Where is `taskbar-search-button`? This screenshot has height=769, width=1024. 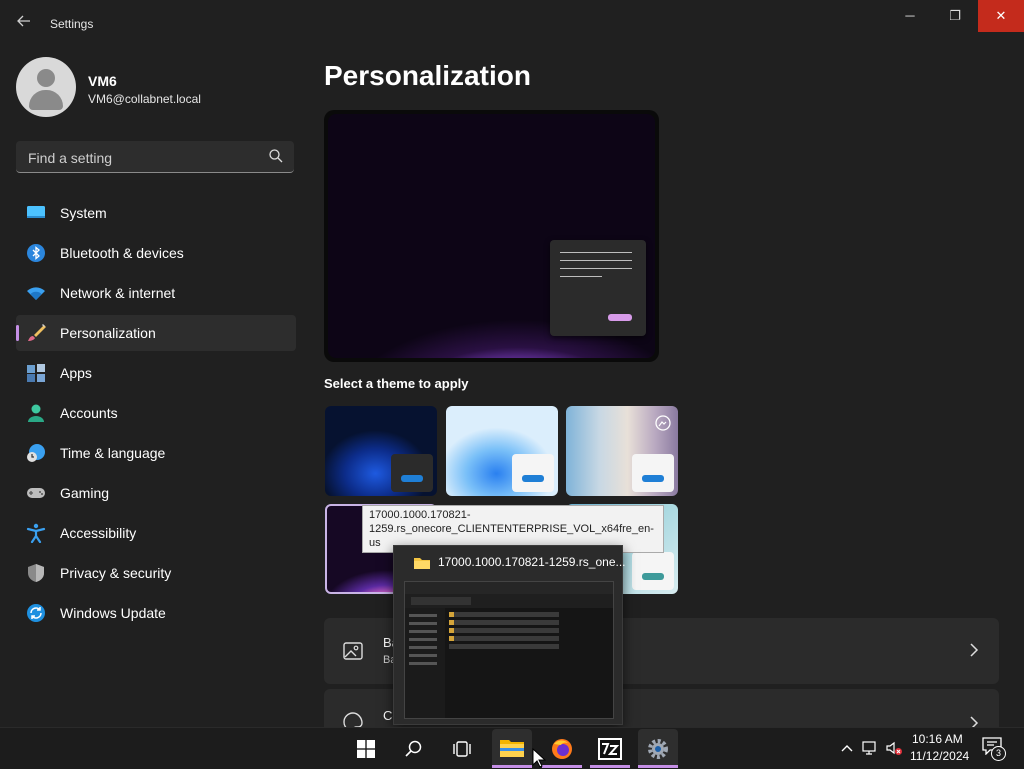
taskbar-search-button is located at coordinates (414, 748).